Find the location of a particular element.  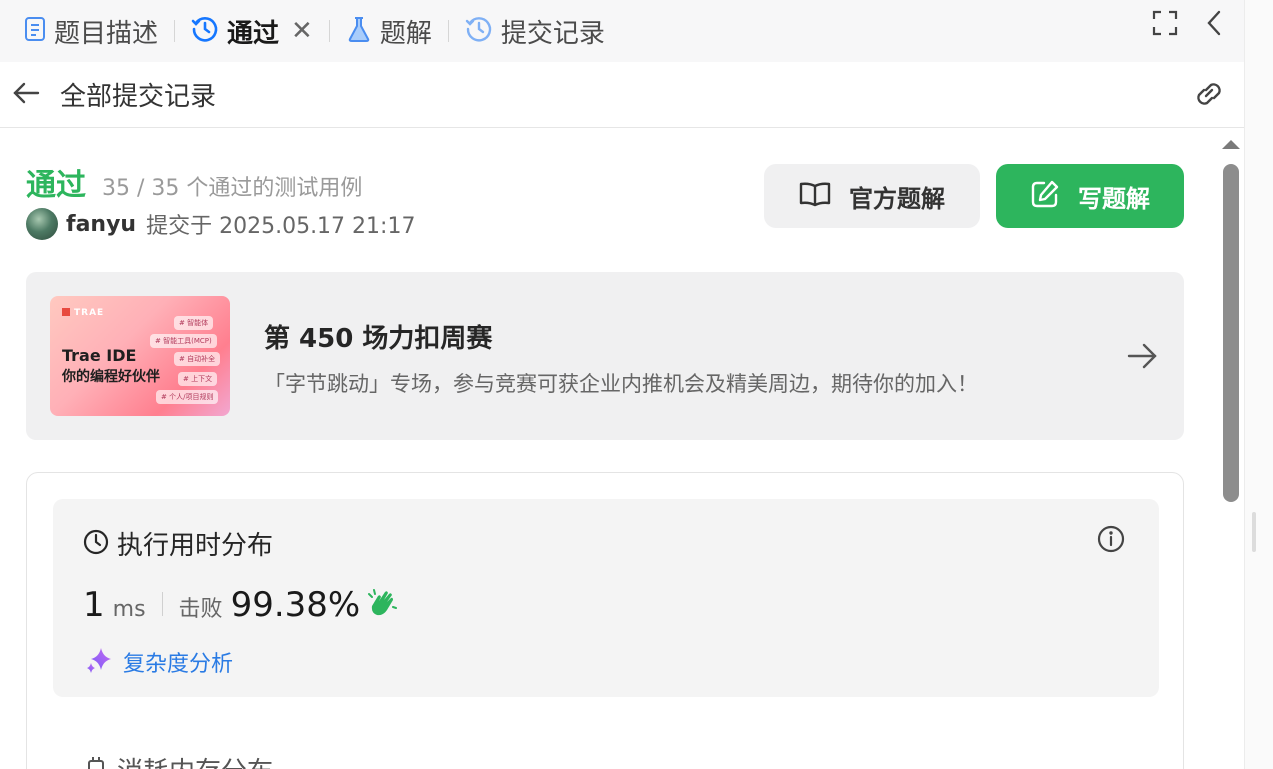

document-icon is located at coordinates (35, 31).